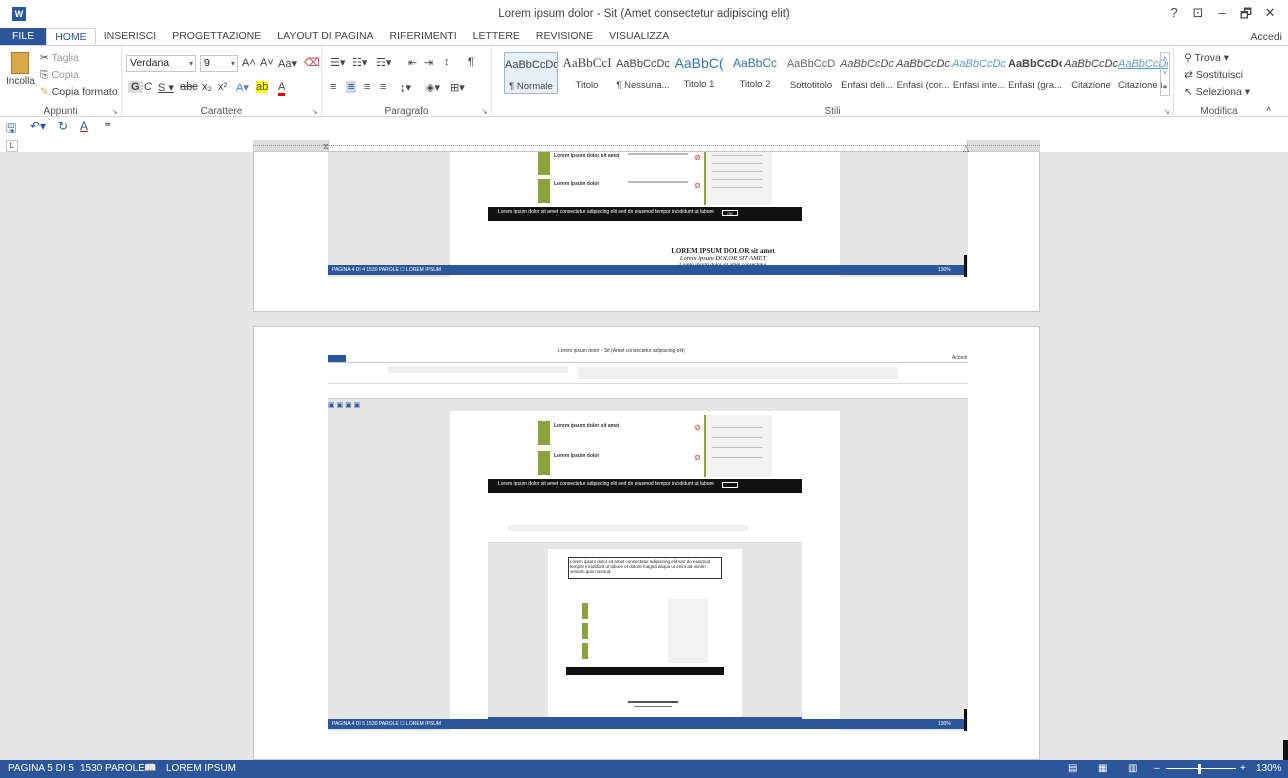 This screenshot has width=1288, height=778. What do you see at coordinates (71, 36) in the screenshot?
I see `tab-home: HOME` at bounding box center [71, 36].